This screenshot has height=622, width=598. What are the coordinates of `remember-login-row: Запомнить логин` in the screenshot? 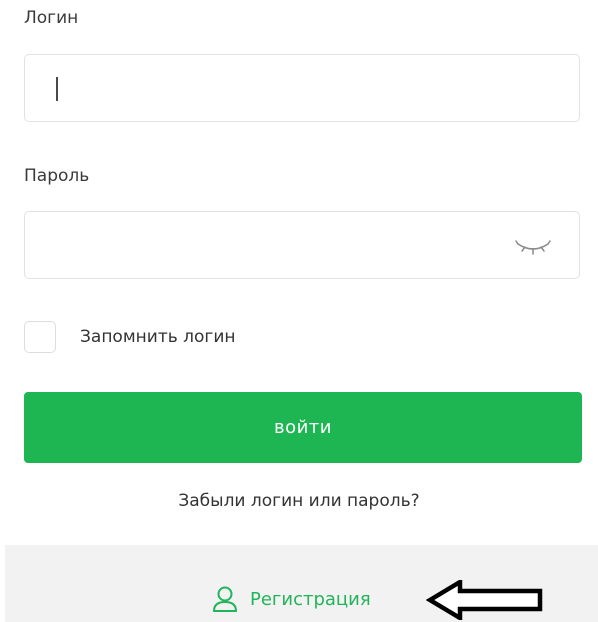 It's located at (130, 337).